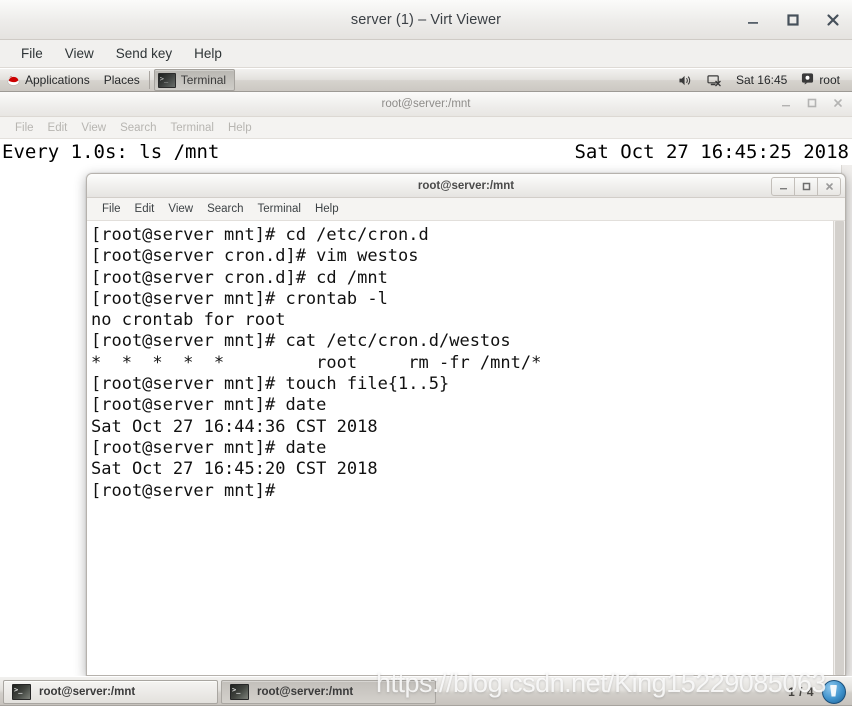  I want to click on panel-window-button-terminal: Terminal, so click(194, 80).